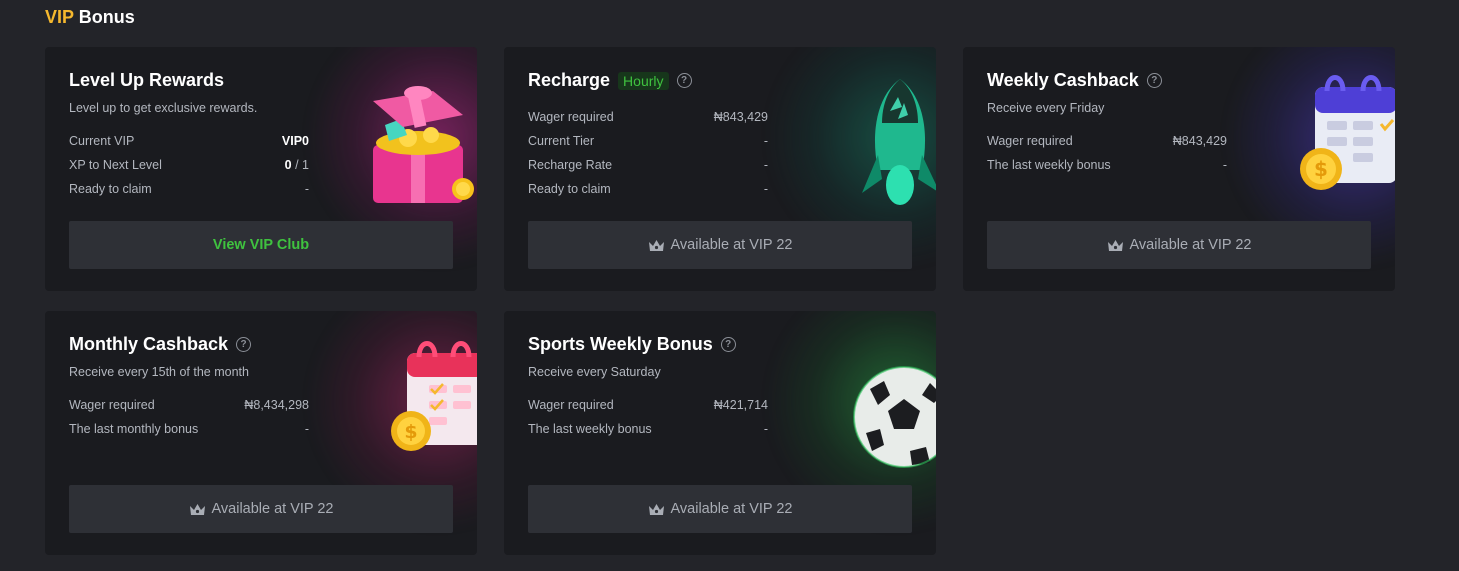 The height and width of the screenshot is (571, 1459). Describe the element at coordinates (648, 405) in the screenshot. I see `info-row: Wager required ₦421,714` at that location.